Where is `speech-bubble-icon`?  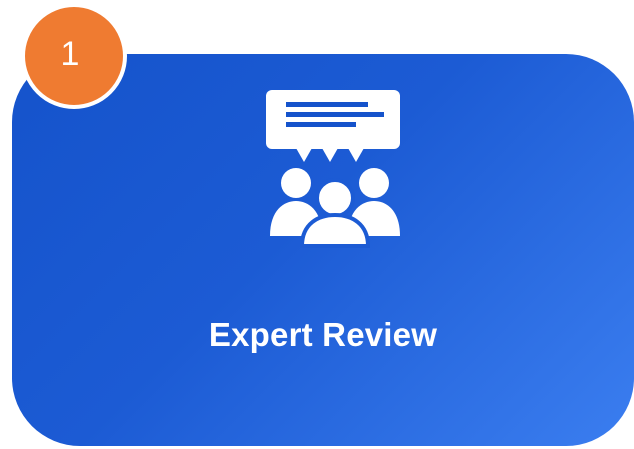
speech-bubble-icon is located at coordinates (333, 126).